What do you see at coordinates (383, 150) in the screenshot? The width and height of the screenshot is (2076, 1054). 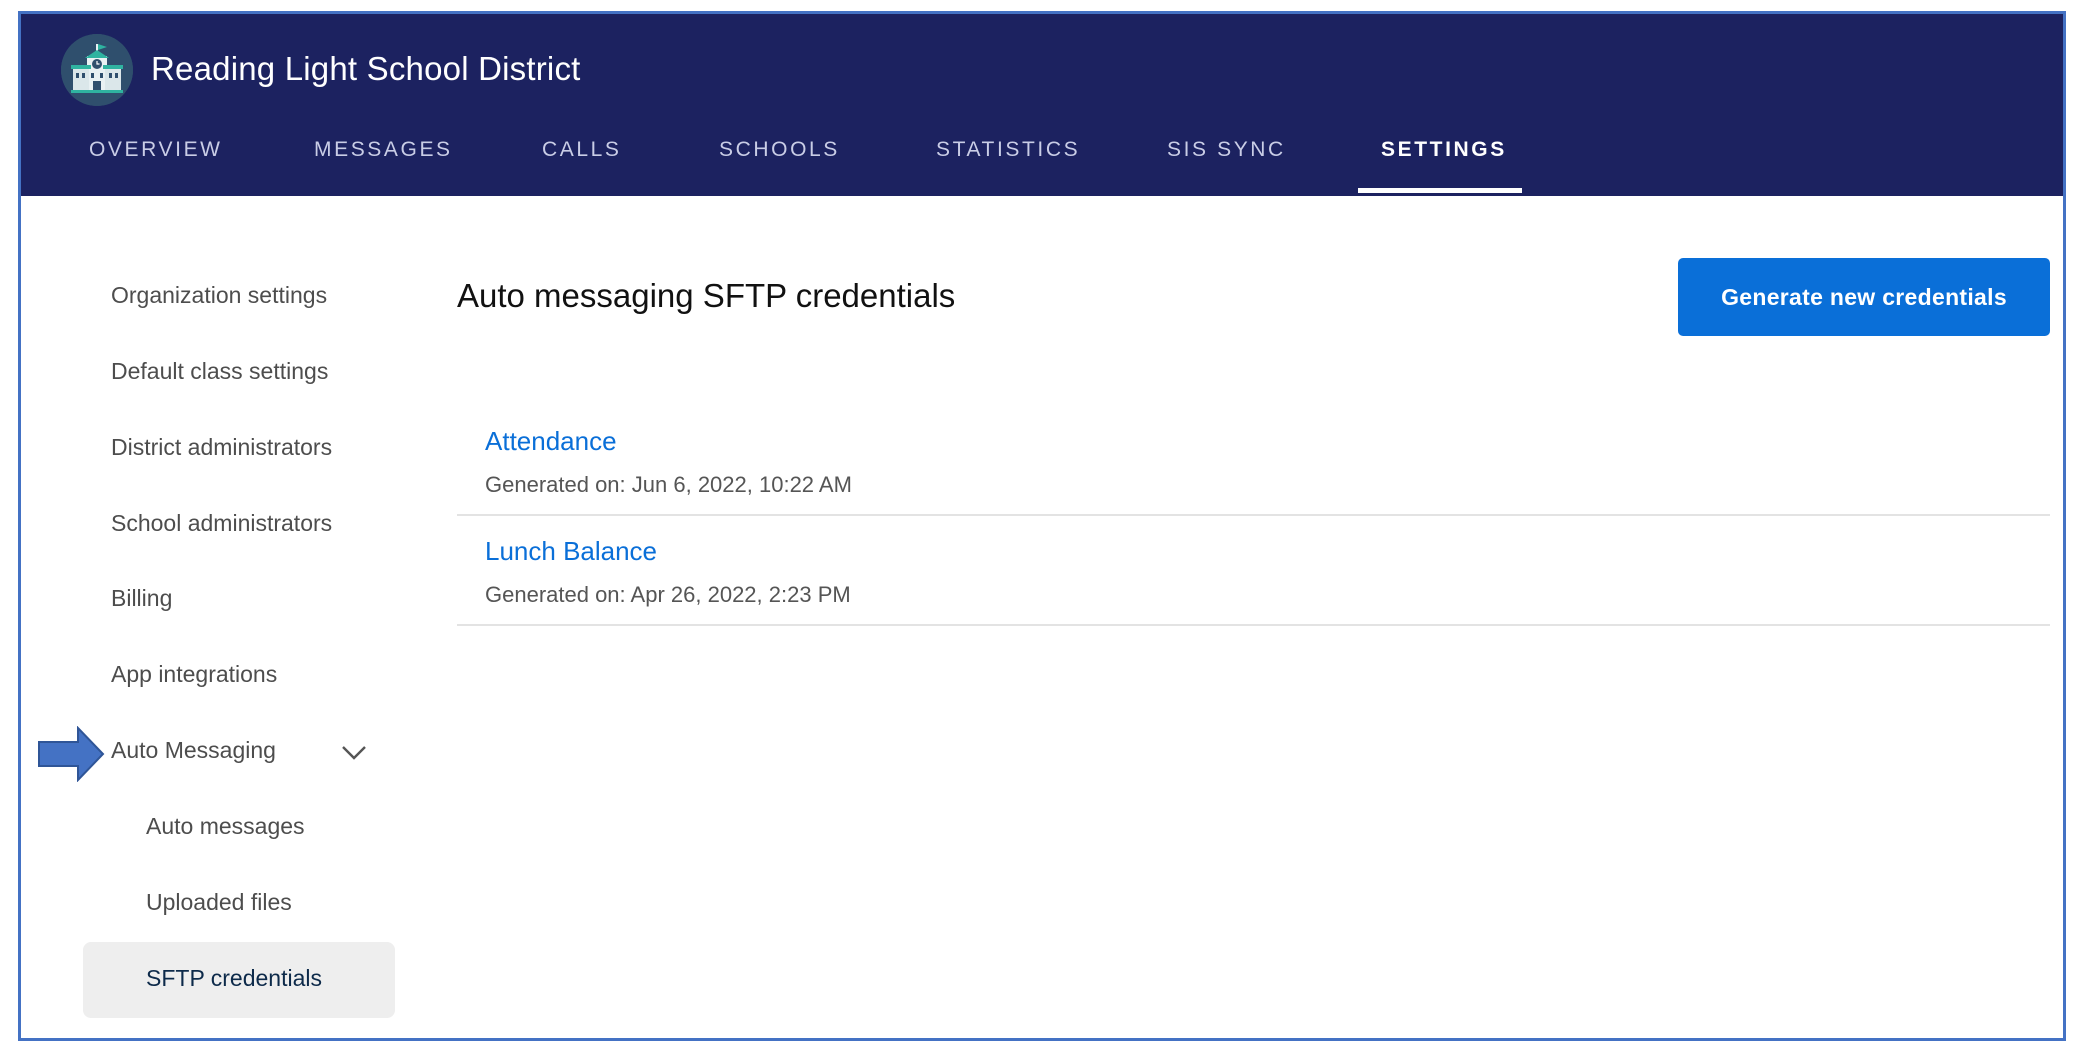 I see `tab-messages: MESSAGES` at bounding box center [383, 150].